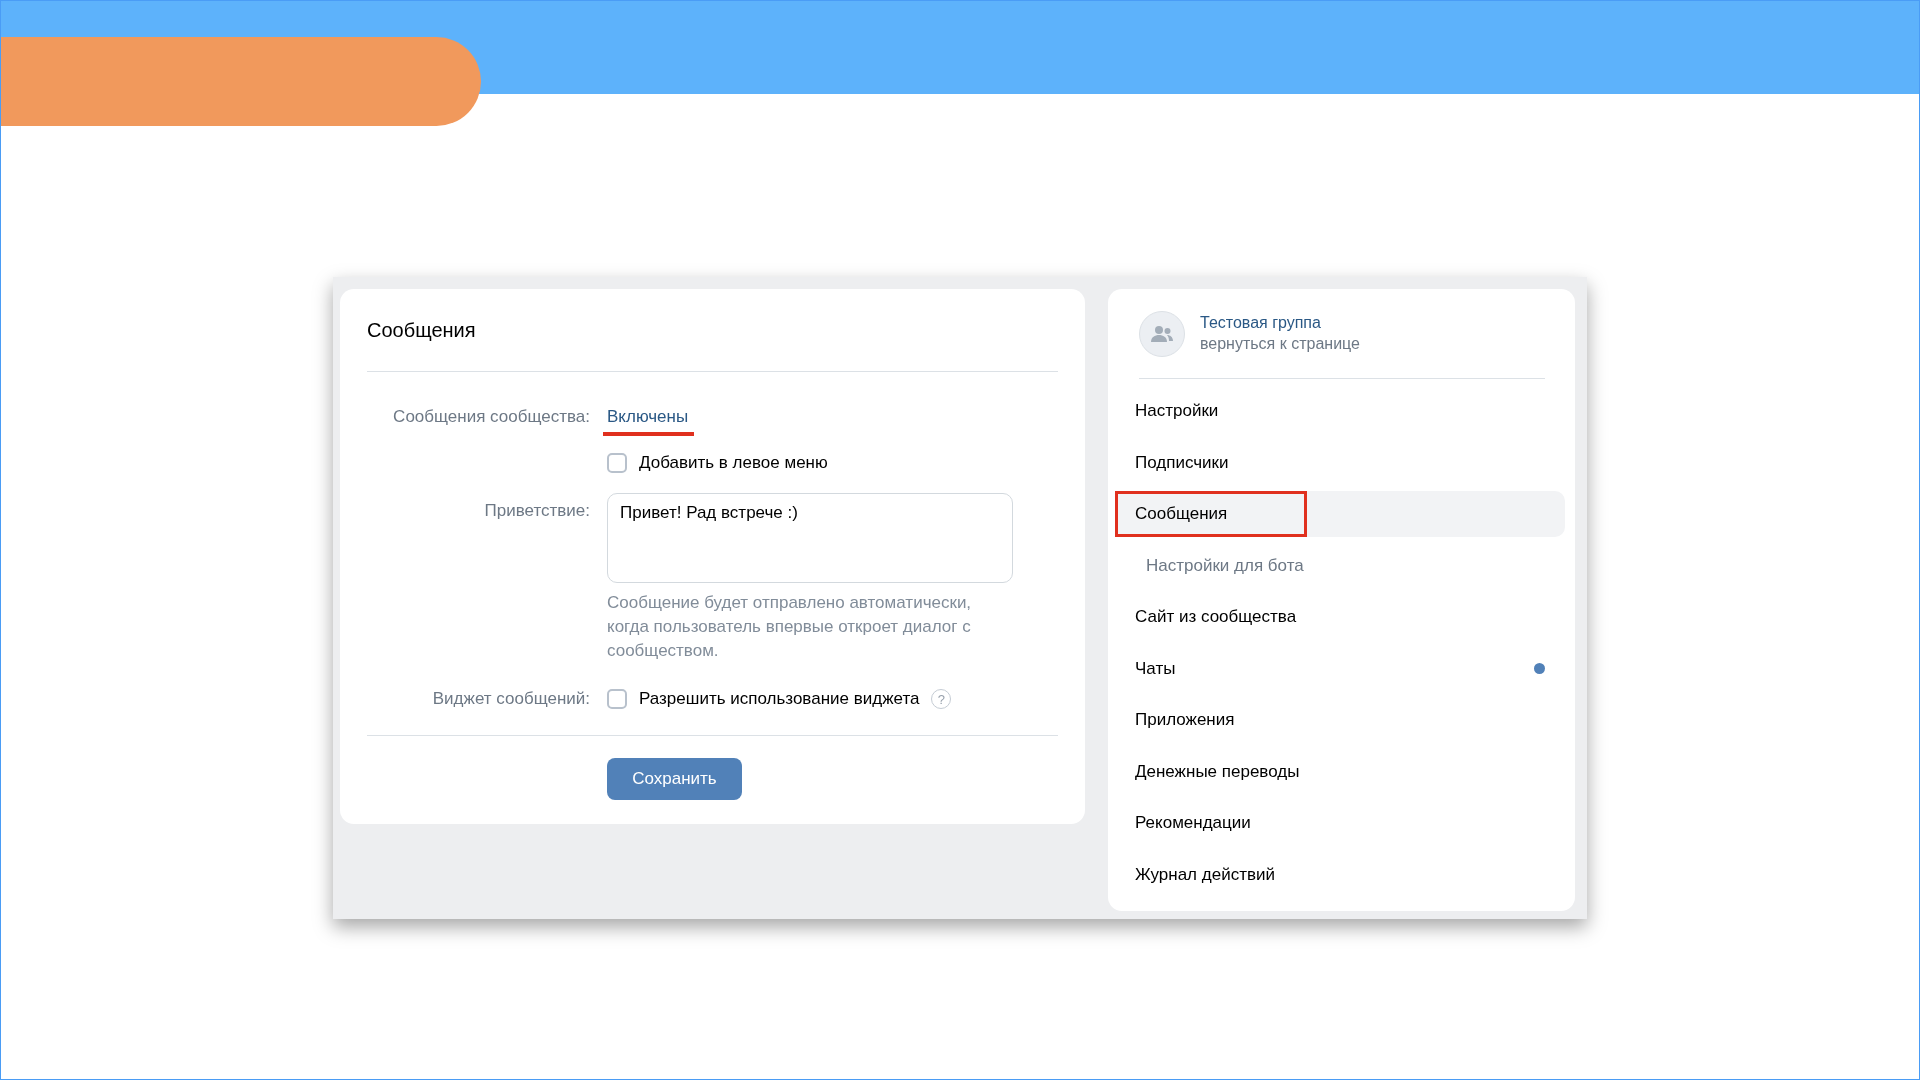  I want to click on panel-title: Сообщения, so click(712, 330).